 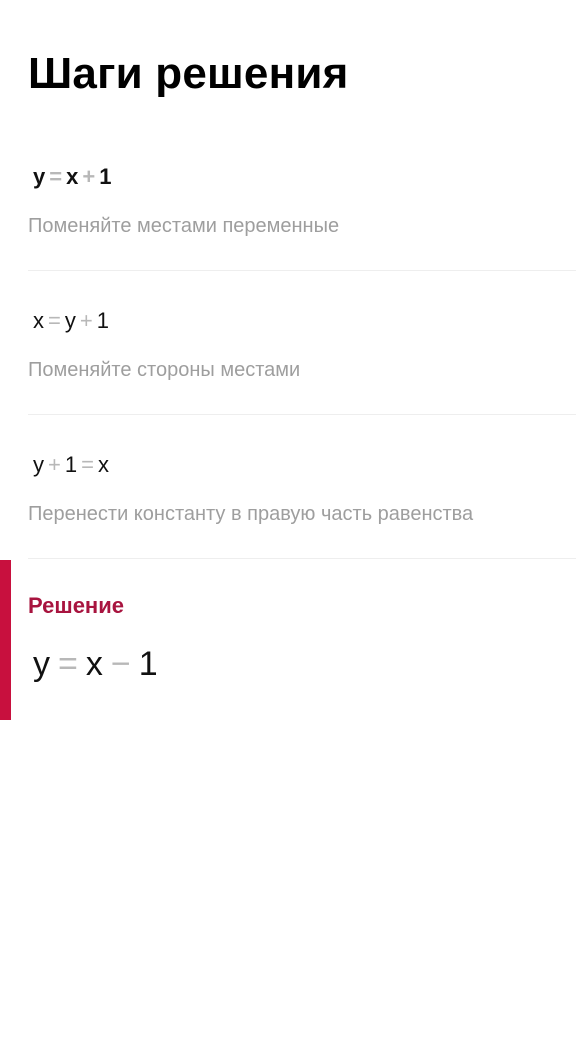 What do you see at coordinates (302, 359) in the screenshot?
I see `step-item: x = y +1 Поменяйте стороны местами` at bounding box center [302, 359].